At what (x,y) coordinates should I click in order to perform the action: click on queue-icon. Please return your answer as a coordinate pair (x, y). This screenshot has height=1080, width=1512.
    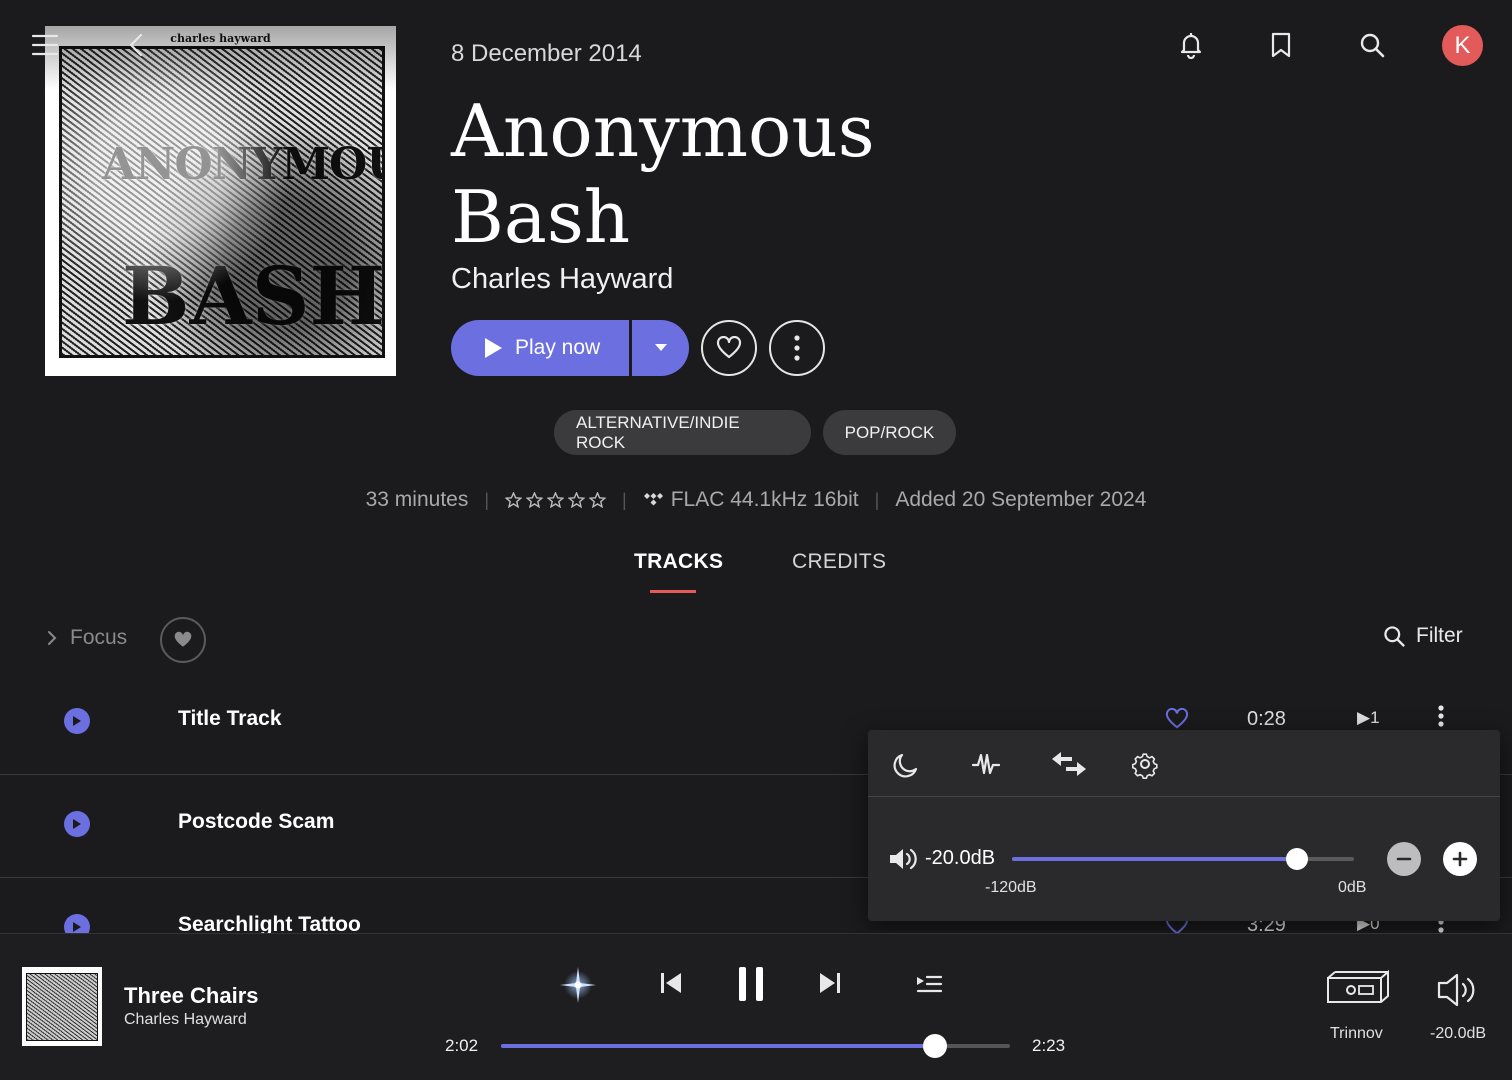
    Looking at the image, I should click on (929, 984).